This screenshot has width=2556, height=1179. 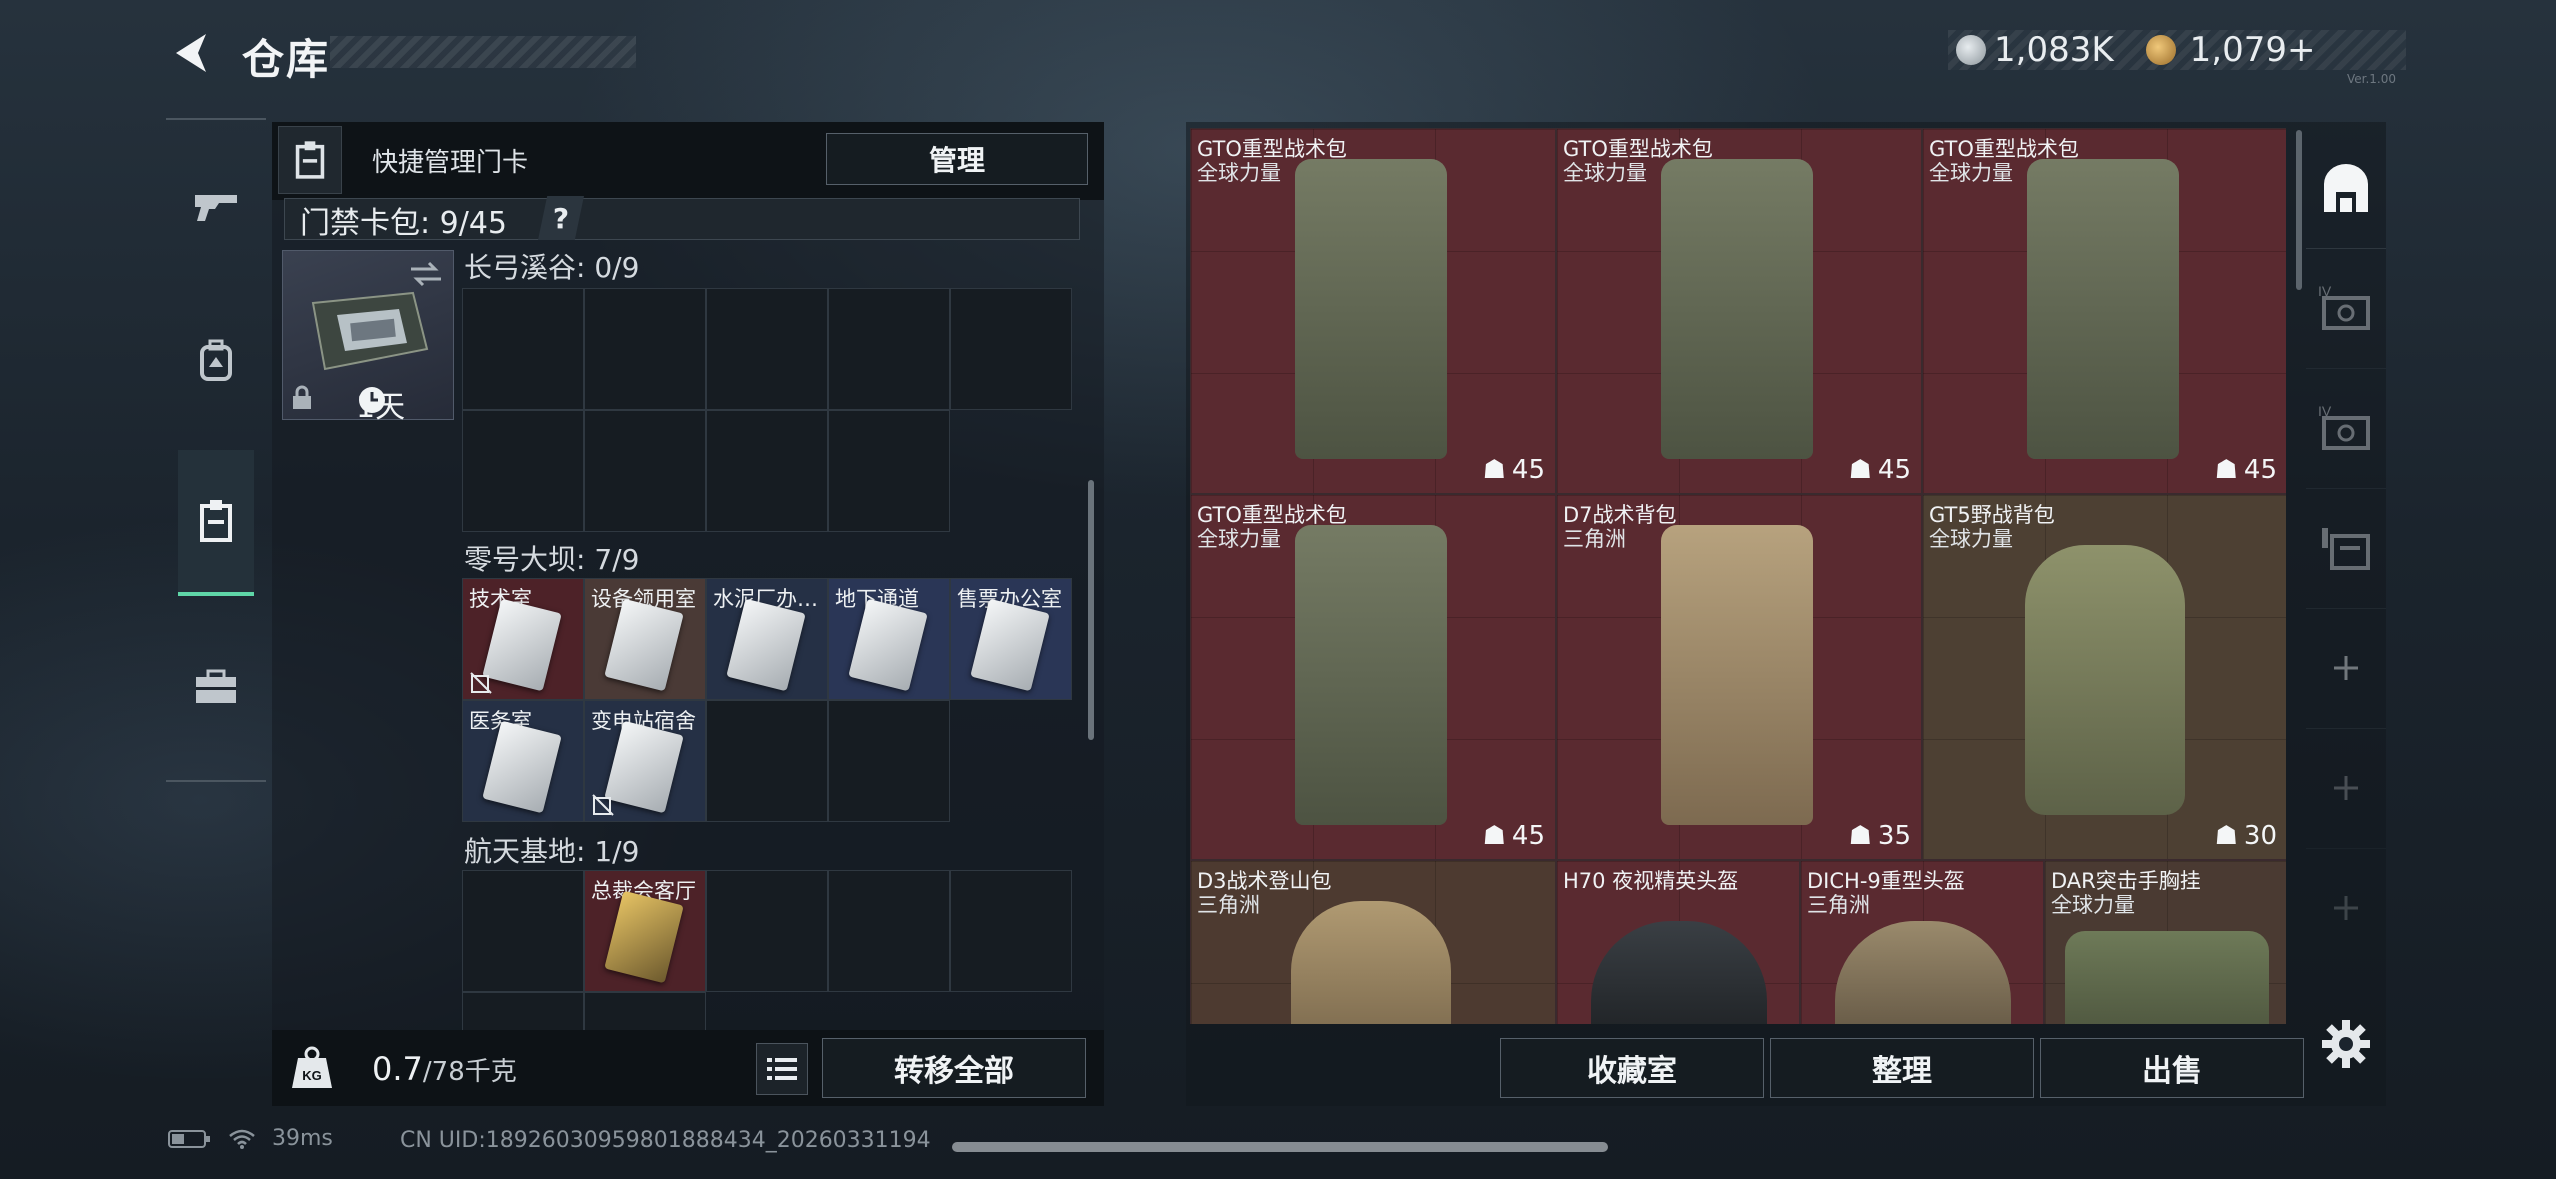 I want to click on storage-item: H70 夜视精英头盔, so click(x=1678, y=942).